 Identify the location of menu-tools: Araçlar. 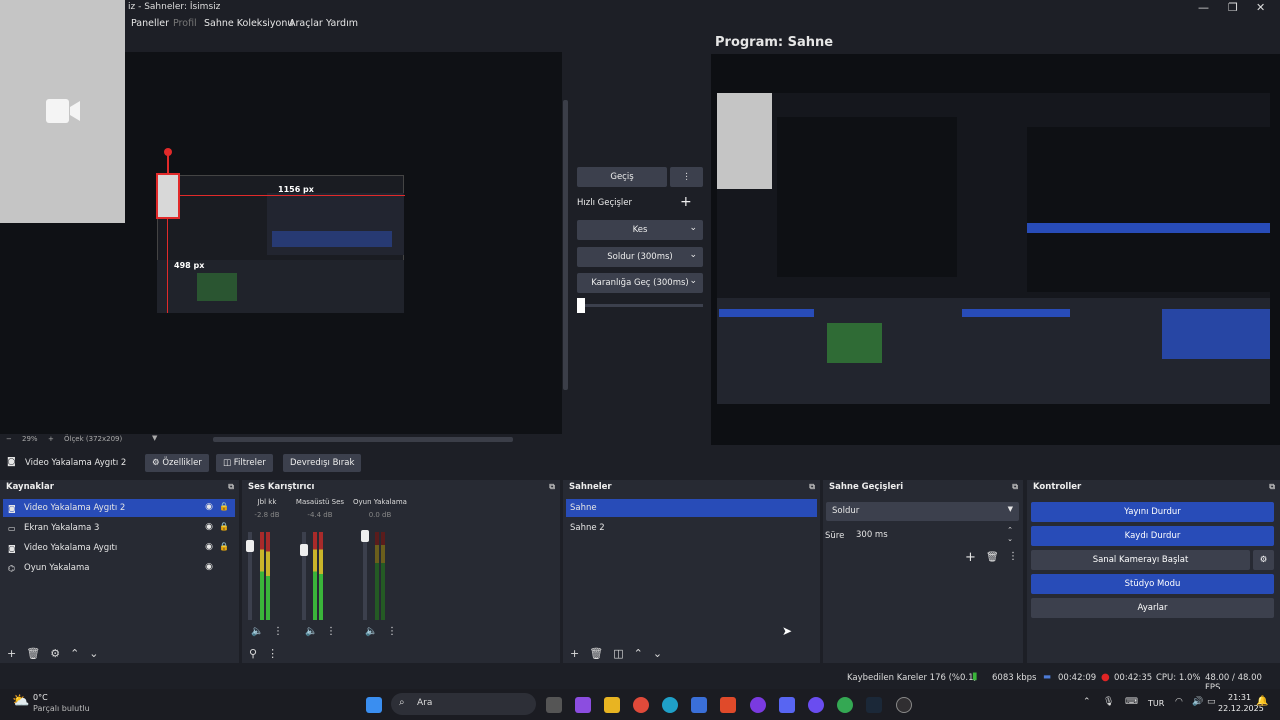
(306, 23).